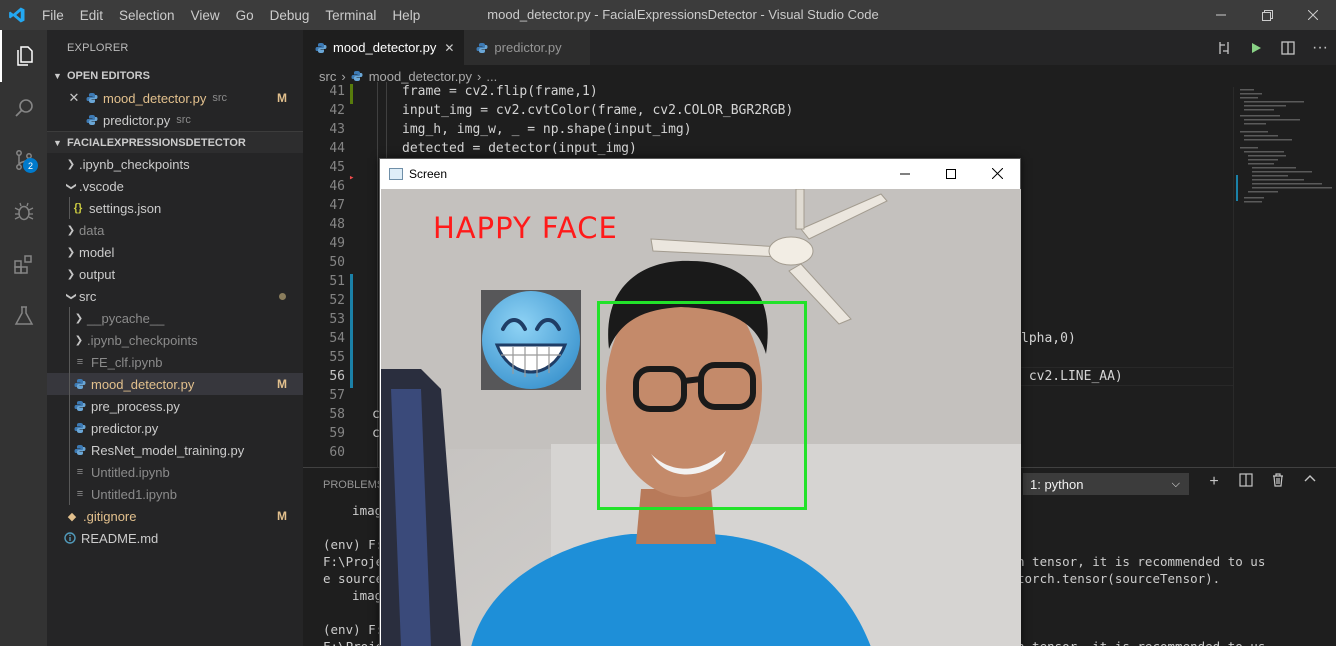 This screenshot has height=646, width=1336. Describe the element at coordinates (353, 485) in the screenshot. I see `tab-problems: PROBLEMS` at that location.